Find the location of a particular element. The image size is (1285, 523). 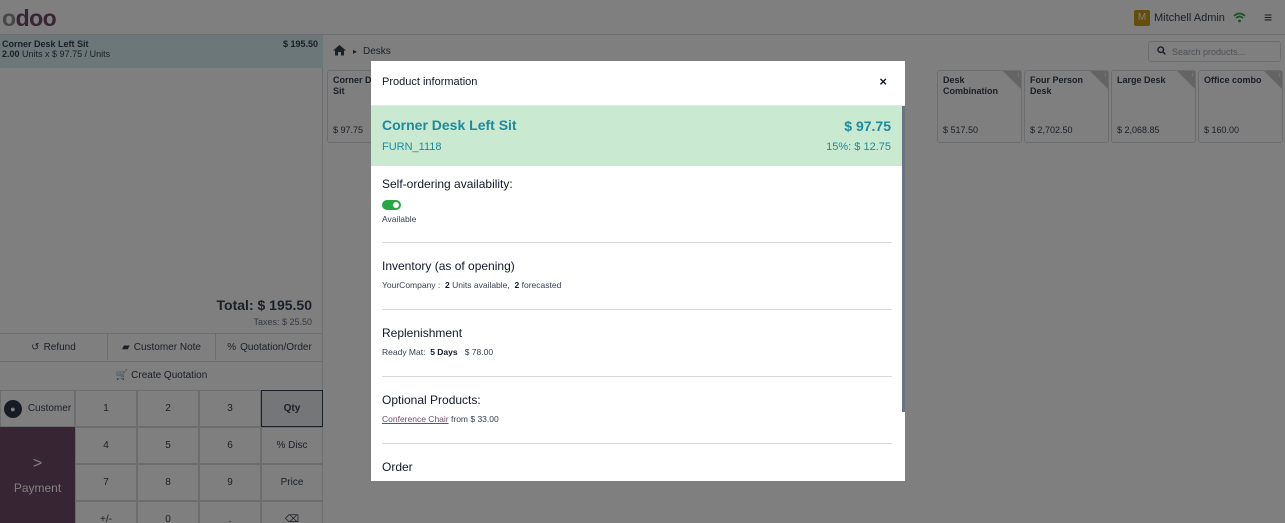

product-code: FURN_1118 is located at coordinates (412, 147).